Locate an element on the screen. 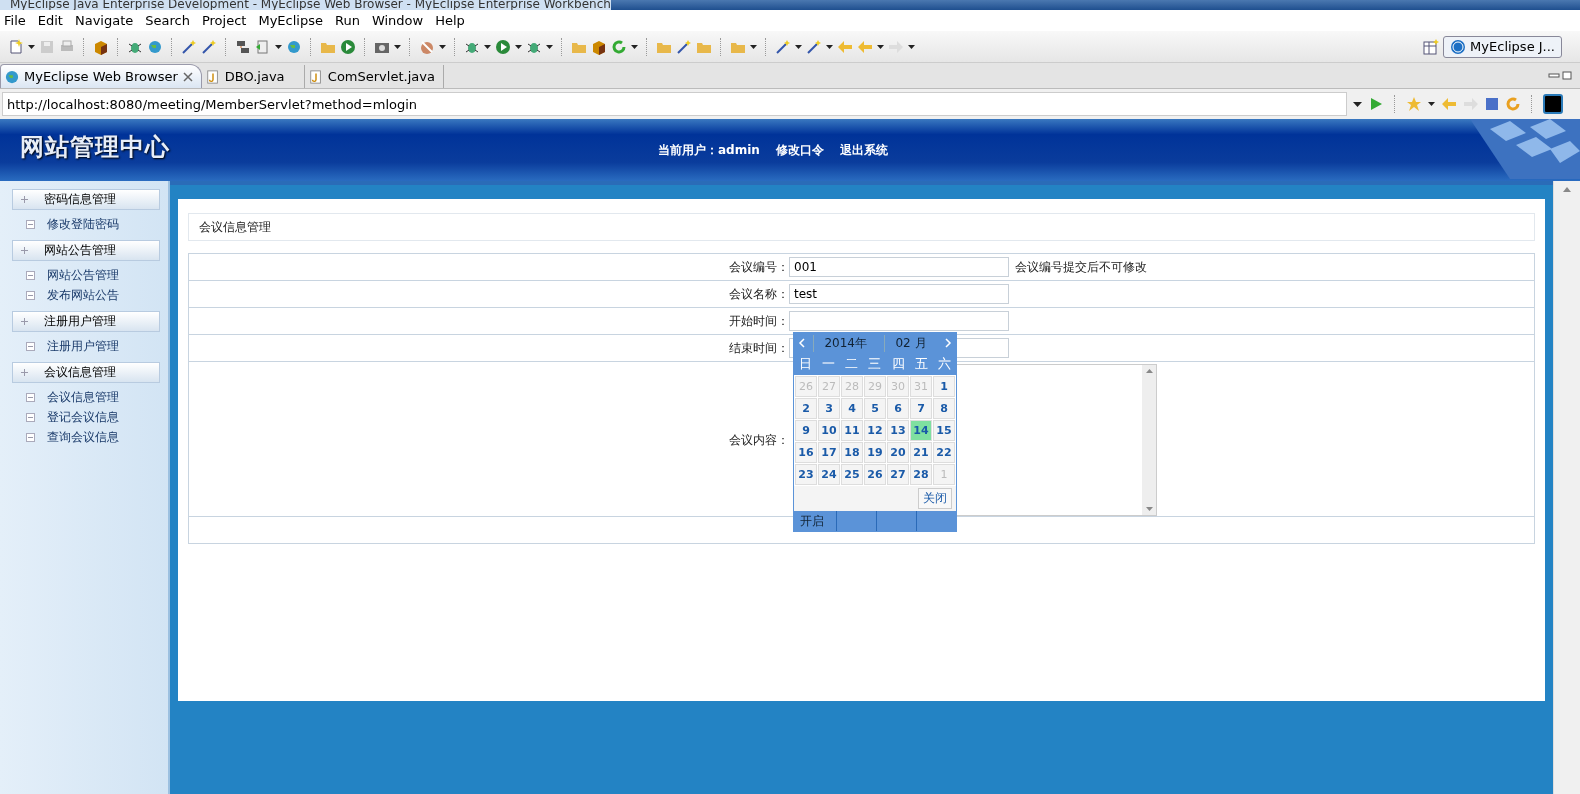 The height and width of the screenshot is (794, 1580). maximize-icon is located at coordinates (1568, 75).